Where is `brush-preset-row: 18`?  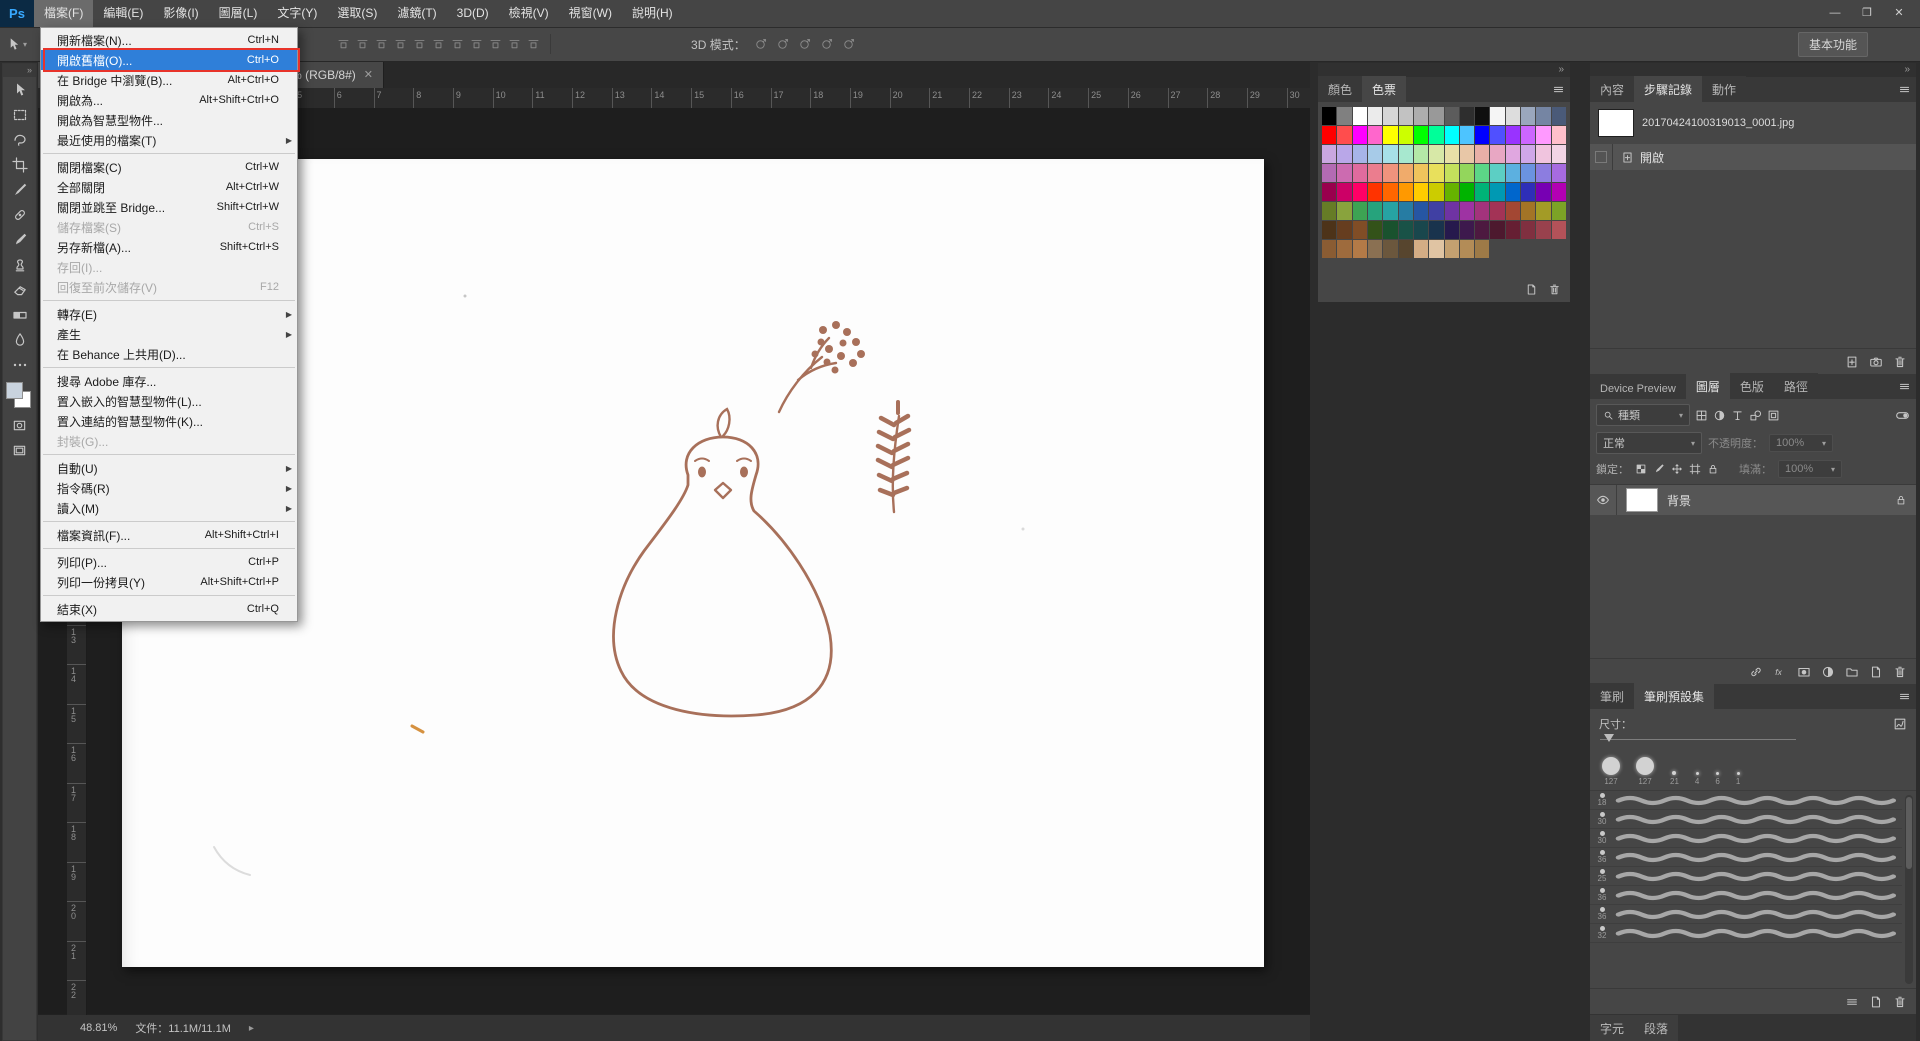 brush-preset-row: 18 is located at coordinates (1746, 800).